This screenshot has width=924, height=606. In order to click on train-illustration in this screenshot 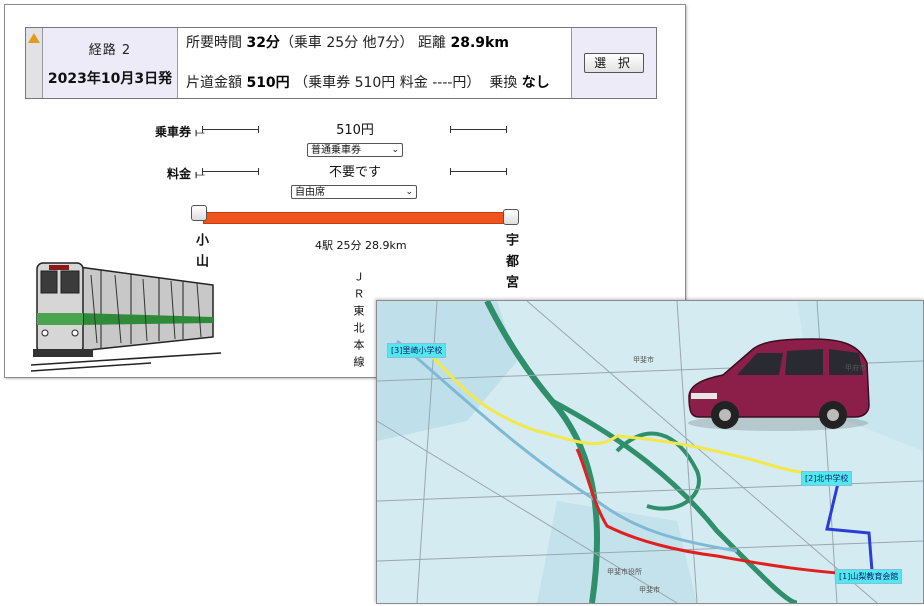, I will do `click(126, 317)`.